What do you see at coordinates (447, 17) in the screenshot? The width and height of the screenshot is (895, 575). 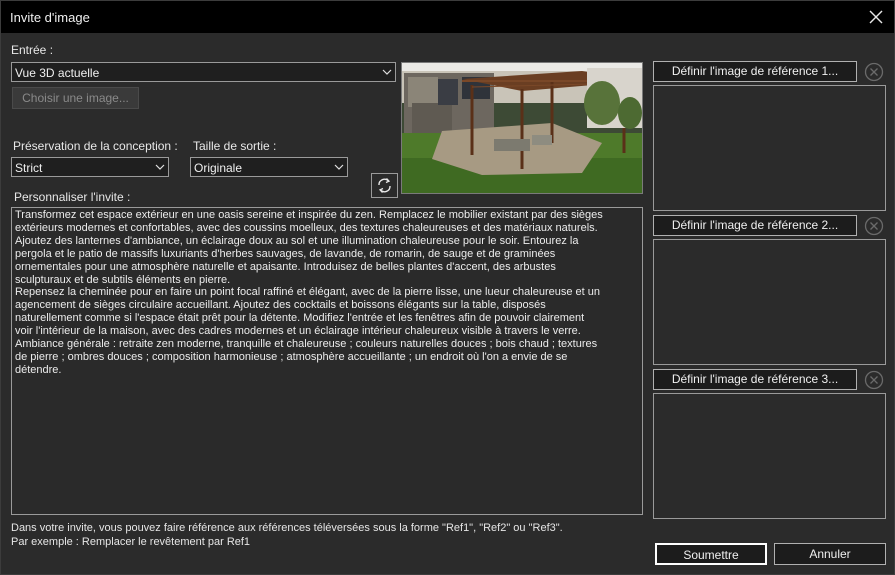 I see `title-bar: Invite d'image` at bounding box center [447, 17].